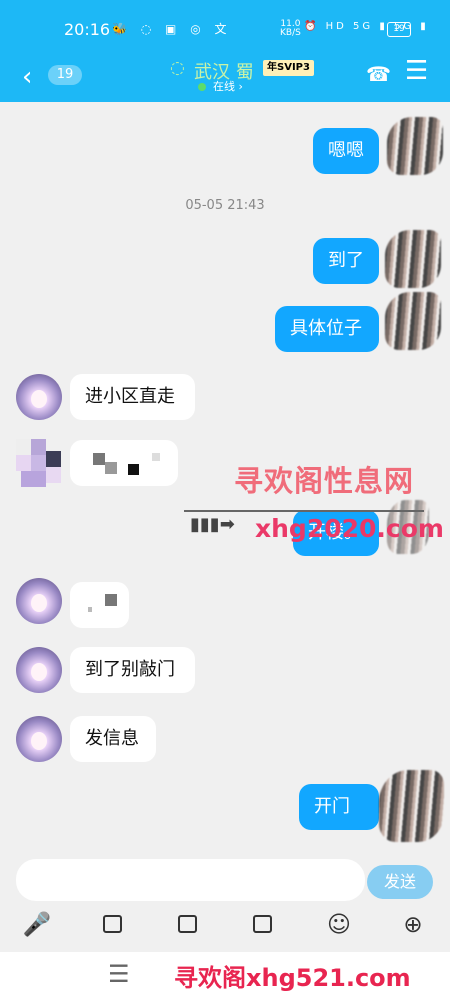 The height and width of the screenshot is (1000, 450). I want to click on message-text: 到了别敲门, so click(130, 669).